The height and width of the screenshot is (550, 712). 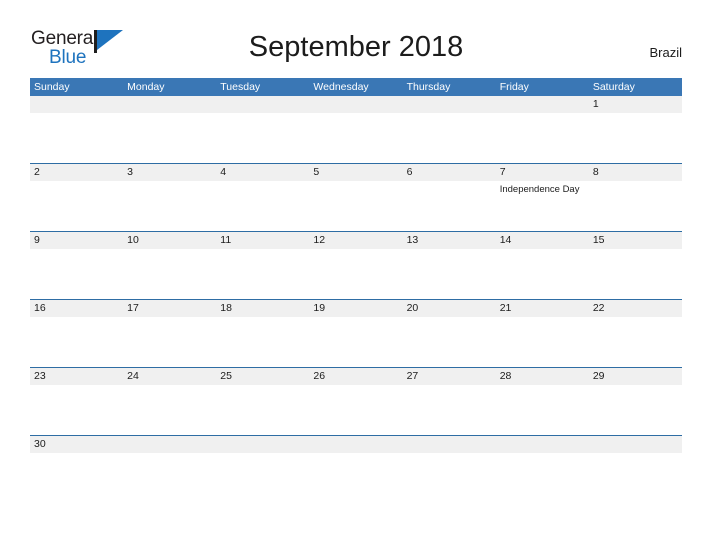 What do you see at coordinates (514, 87) in the screenshot?
I see `weekday-header-friday: Friday` at bounding box center [514, 87].